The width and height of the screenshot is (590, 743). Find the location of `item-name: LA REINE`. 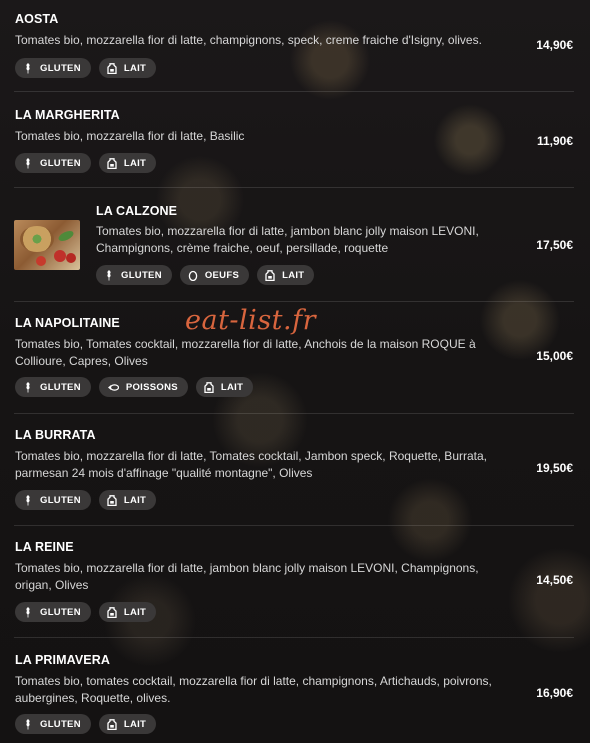

item-name: LA REINE is located at coordinates (44, 547).